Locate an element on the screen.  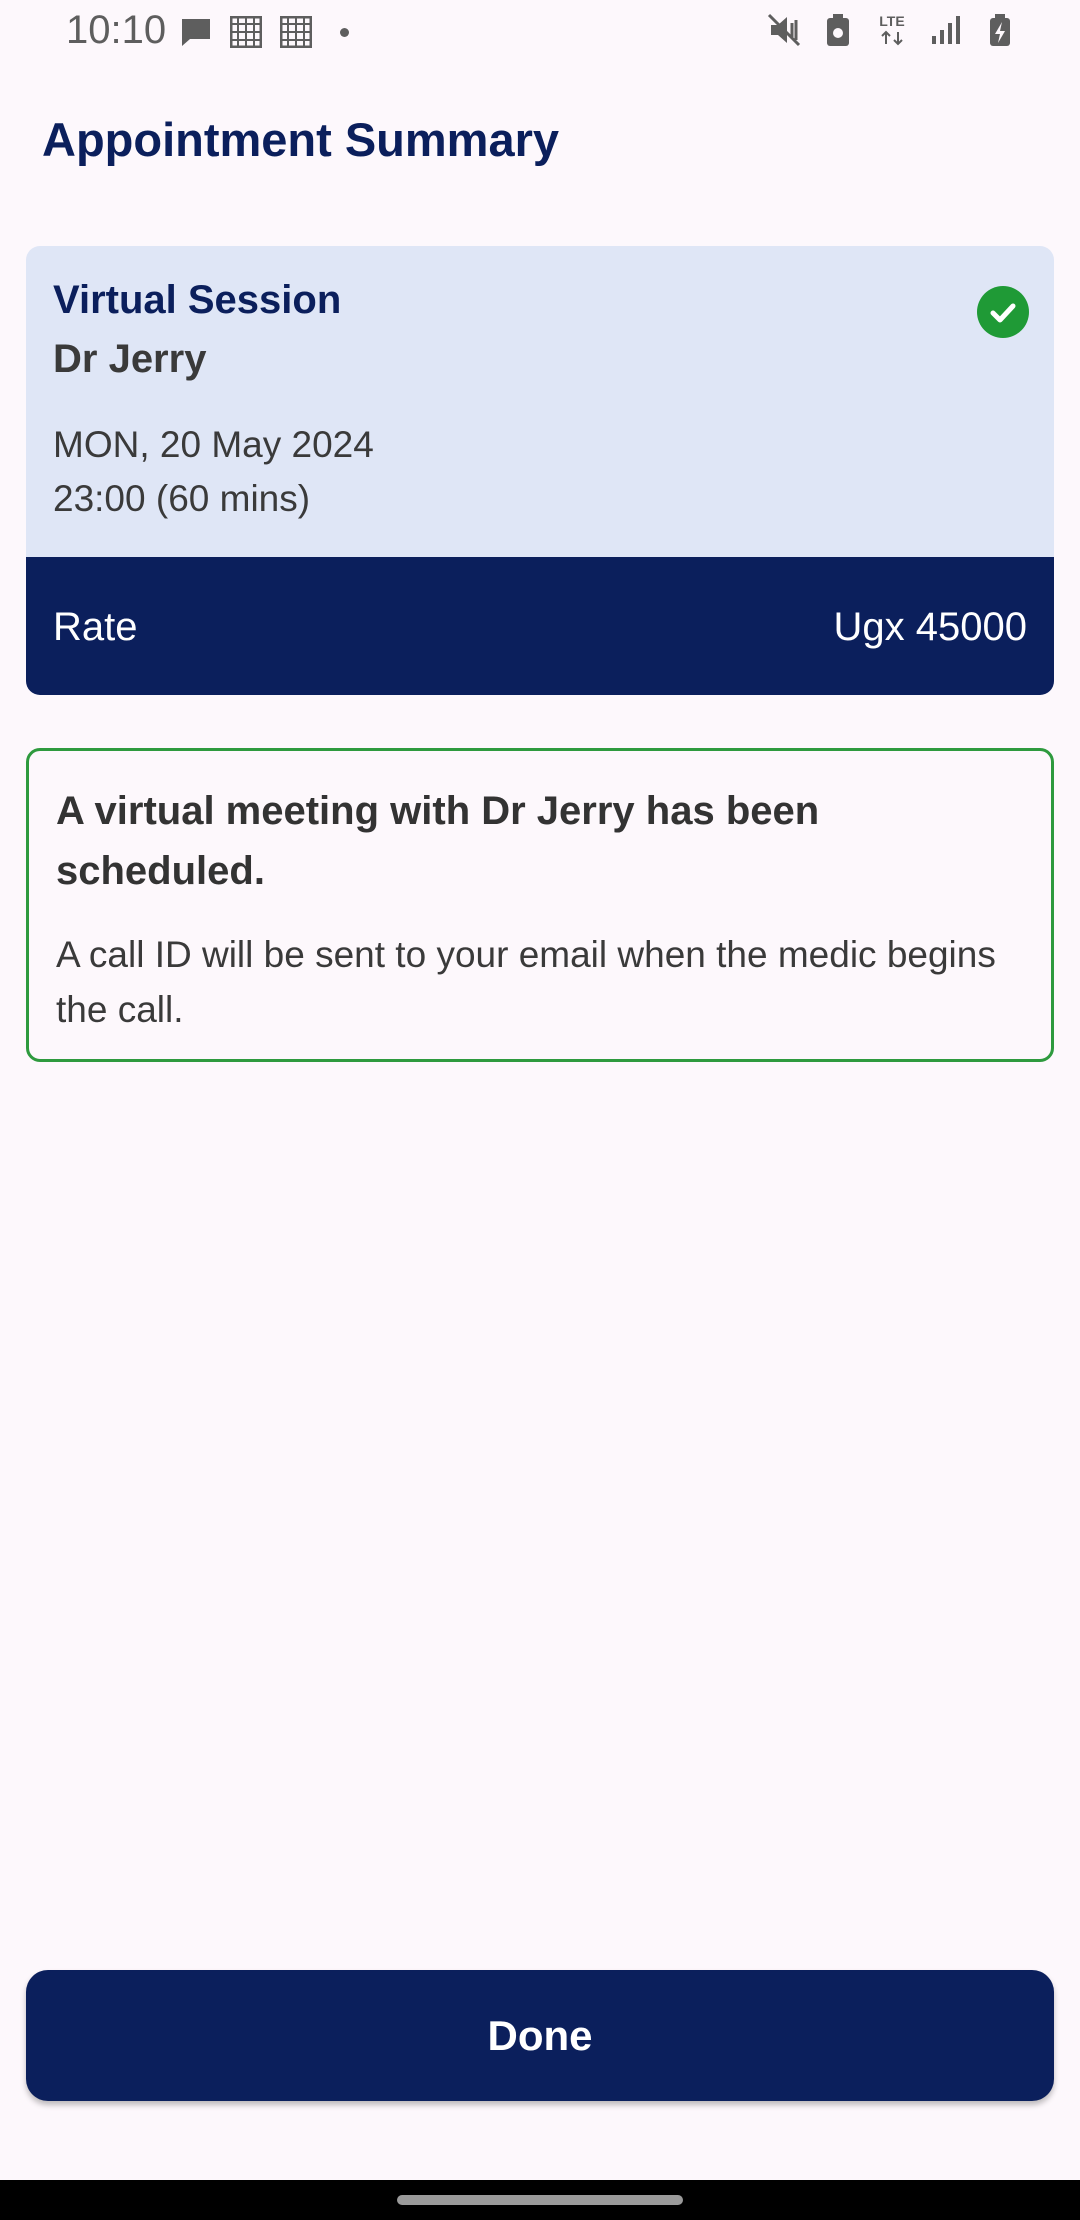
status-bar: 10:10 LTE is located at coordinates (540, 32).